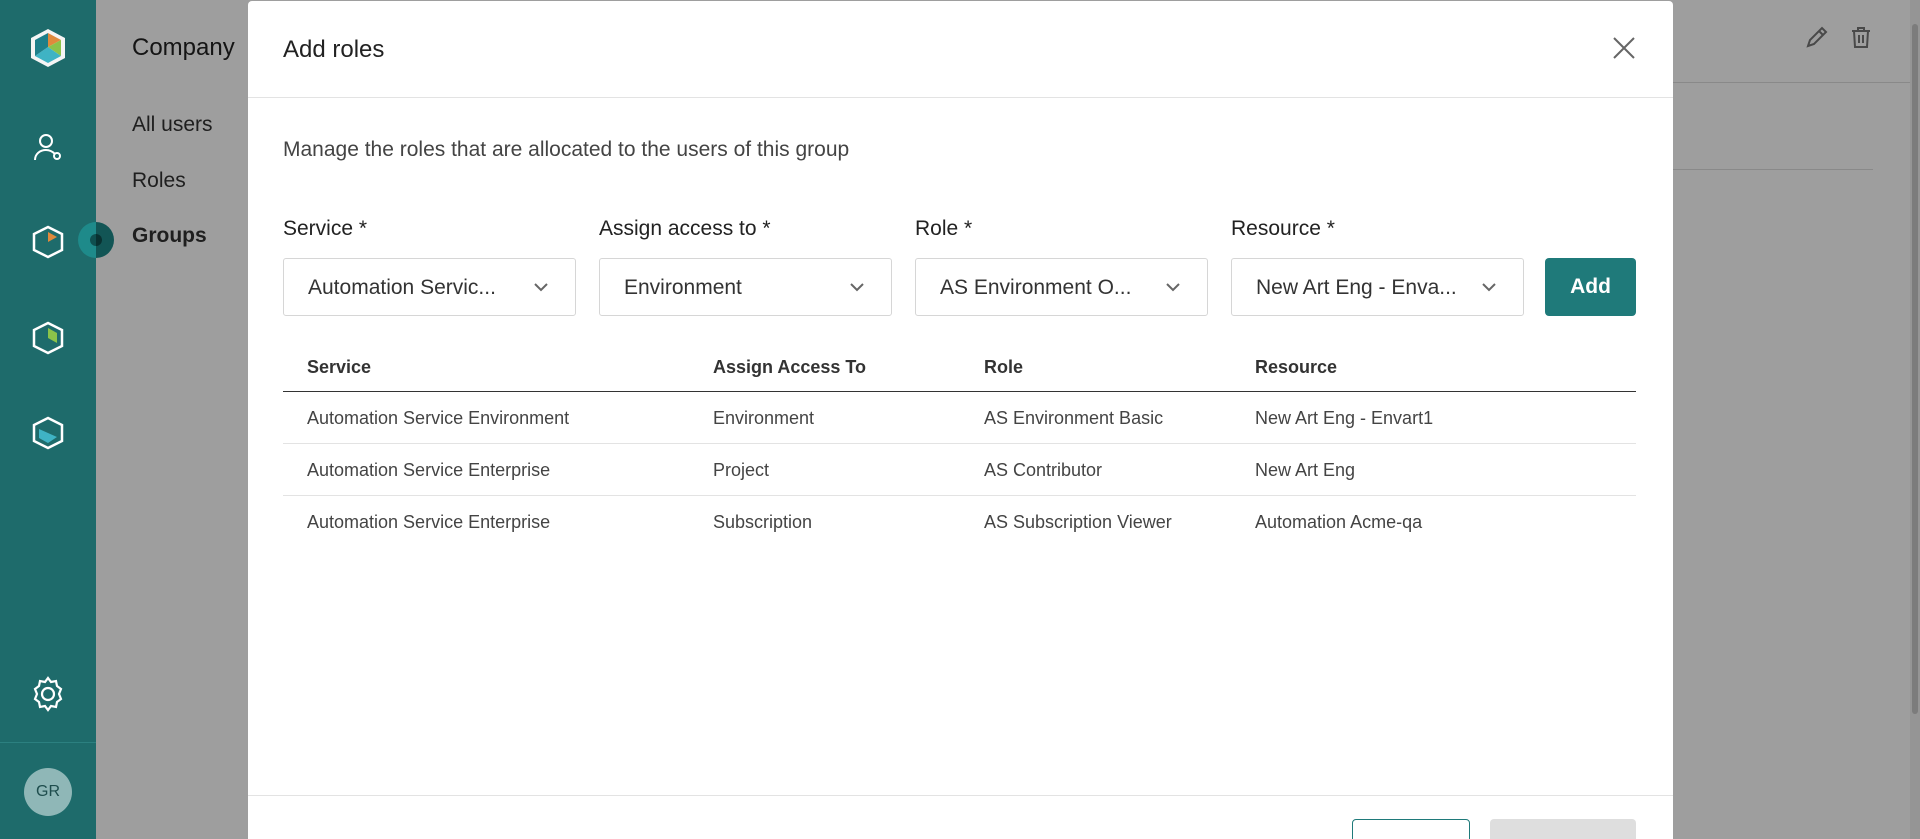  I want to click on column-header-role: Role, so click(1003, 367).